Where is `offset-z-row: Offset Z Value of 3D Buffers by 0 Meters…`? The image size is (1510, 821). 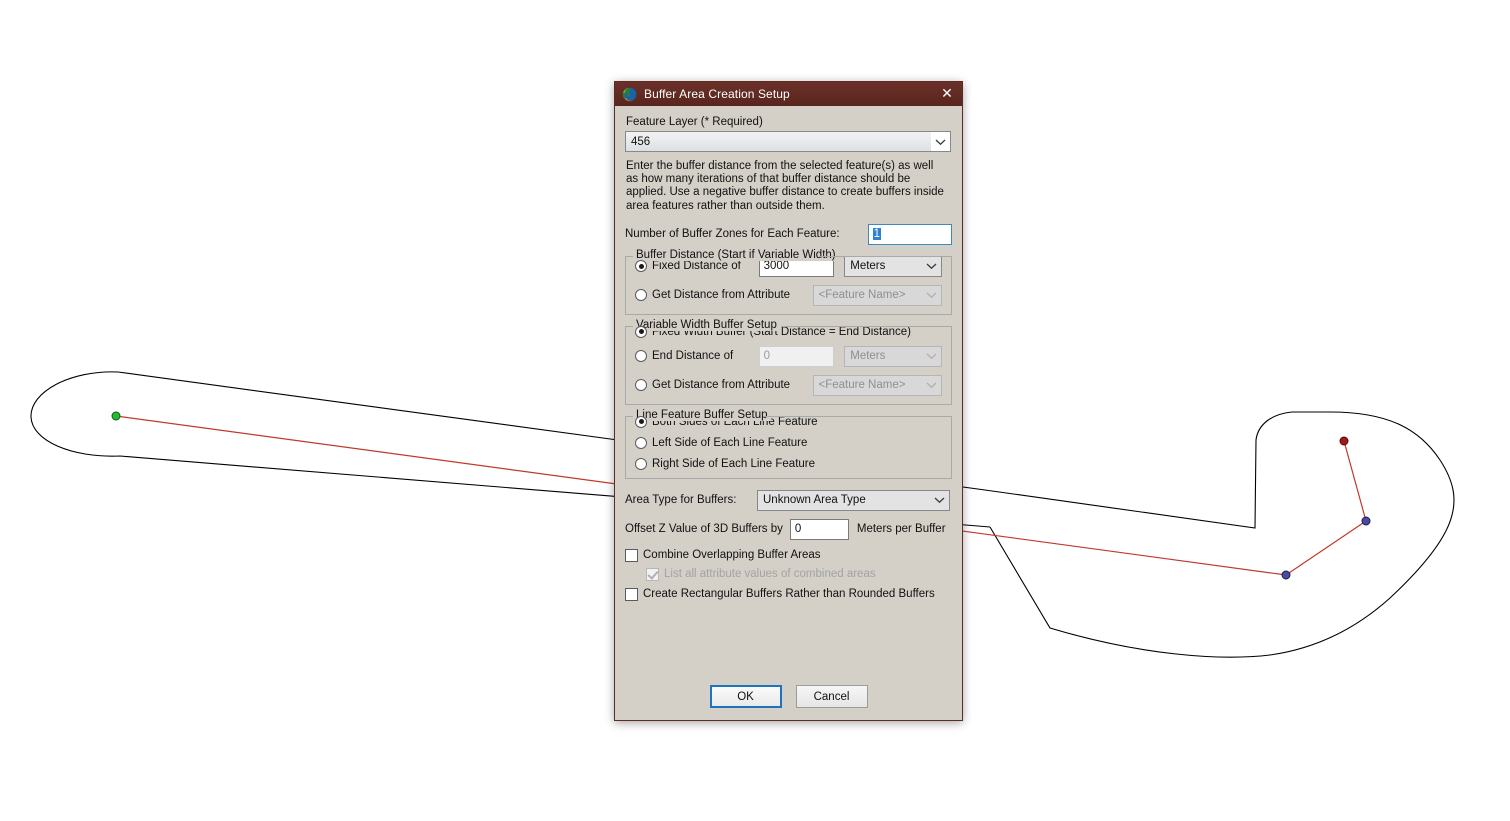 offset-z-row: Offset Z Value of 3D Buffers by 0 Meters… is located at coordinates (788, 529).